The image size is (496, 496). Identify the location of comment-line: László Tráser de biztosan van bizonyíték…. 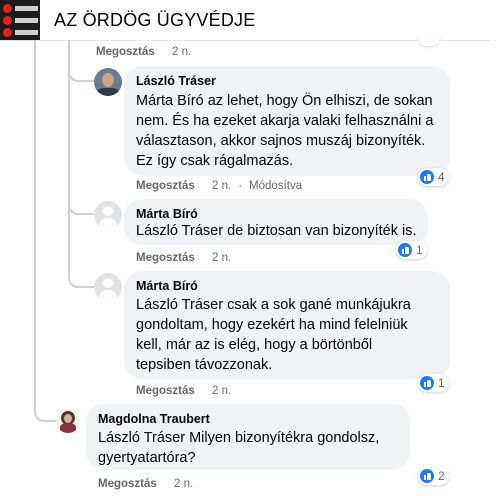
(276, 231).